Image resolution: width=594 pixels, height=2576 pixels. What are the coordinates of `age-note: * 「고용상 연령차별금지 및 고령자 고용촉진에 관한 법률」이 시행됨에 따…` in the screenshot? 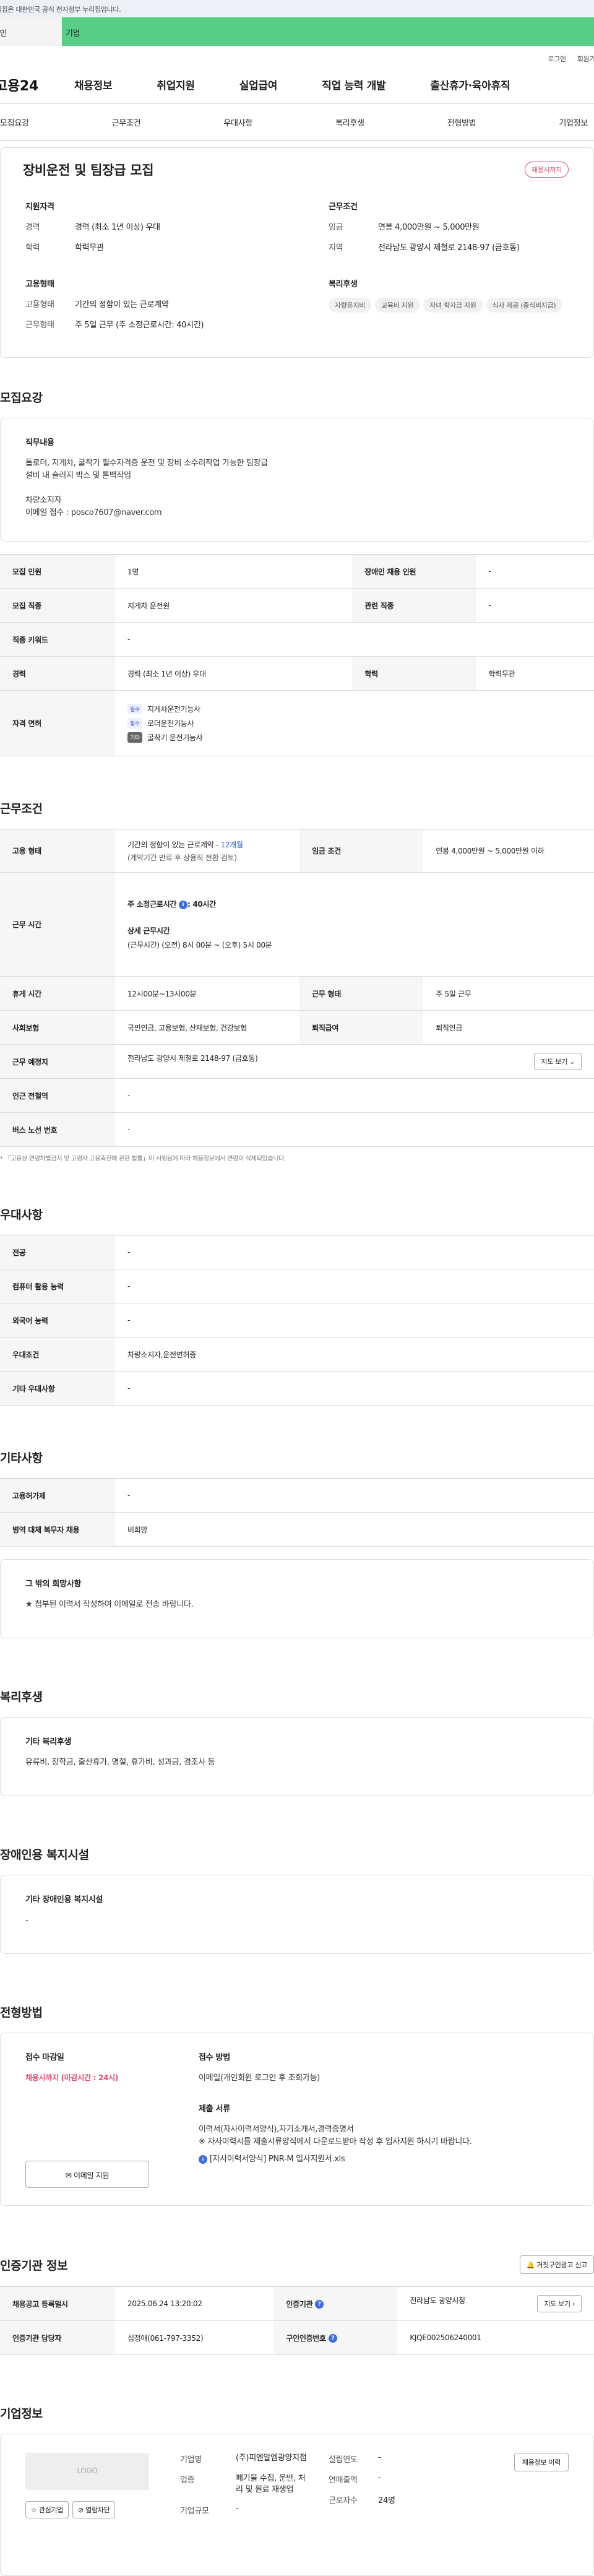 It's located at (143, 1159).